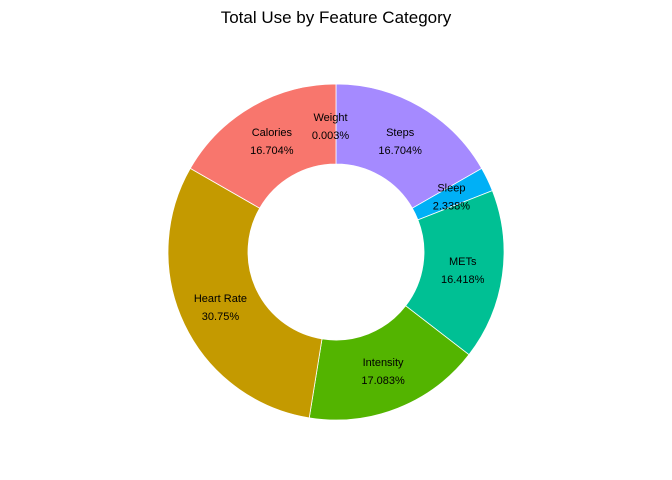 The image size is (672, 480). I want to click on slice-percent-sleep: 2.338%, so click(452, 207).